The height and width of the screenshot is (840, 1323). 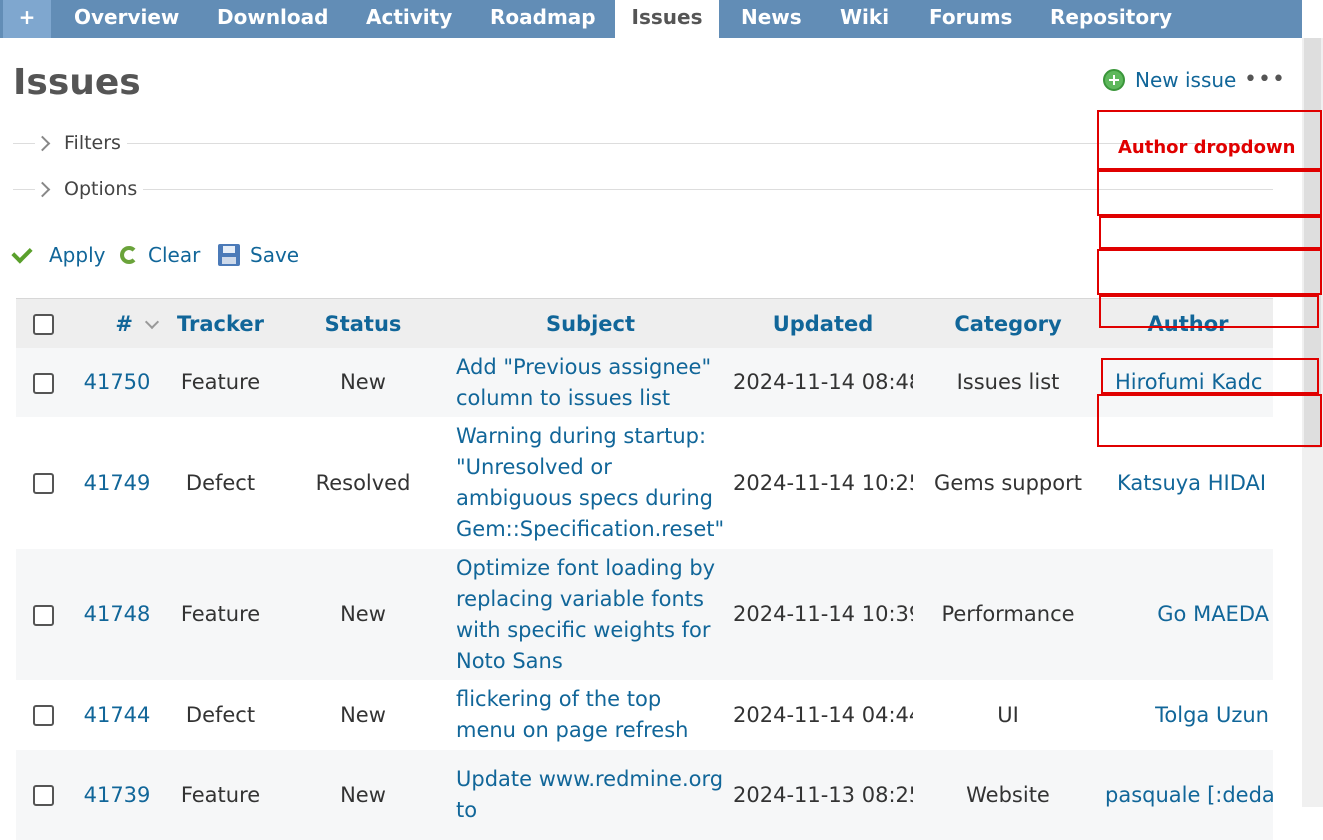 I want to click on column-header-updated: Updated, so click(x=823, y=323).